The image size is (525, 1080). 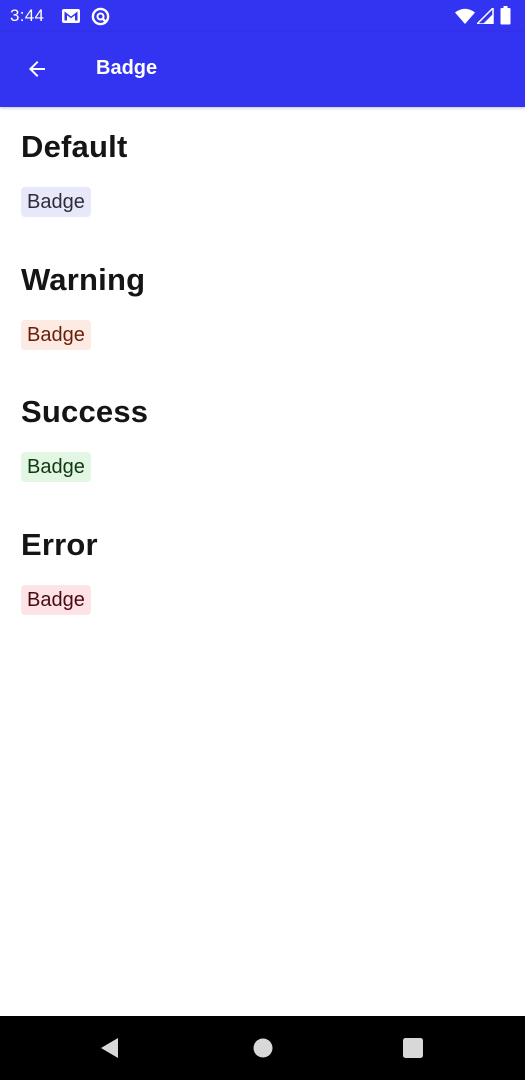 I want to click on back-triangle-icon, so click(x=109, y=1048).